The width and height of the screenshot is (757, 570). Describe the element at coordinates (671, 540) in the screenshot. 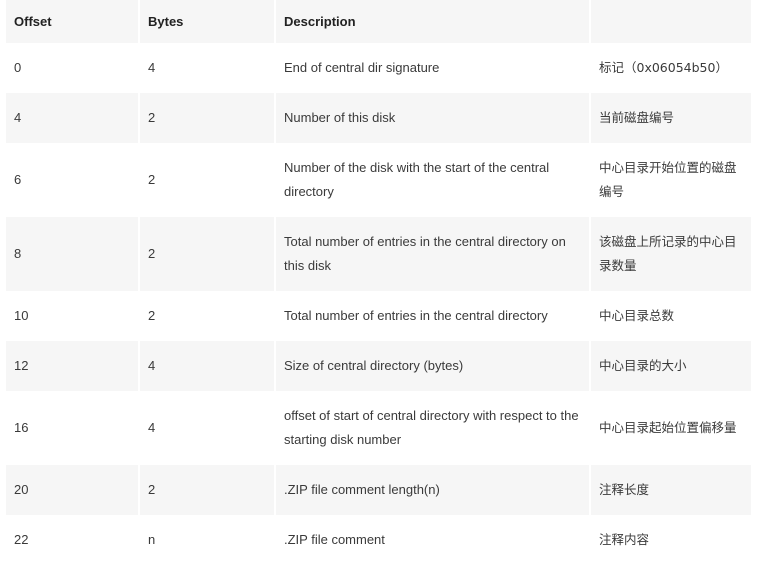

I see `cell-note: 注释内容` at that location.